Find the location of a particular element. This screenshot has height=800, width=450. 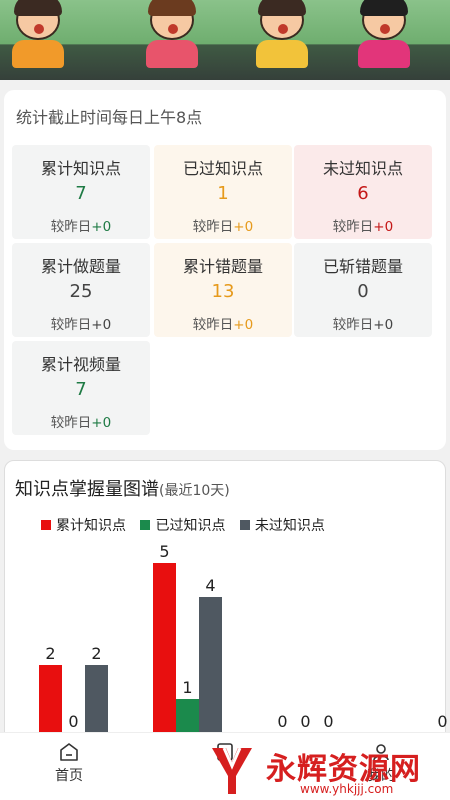

tile-total-wrong: 累计错题量 13 较昨日+0 is located at coordinates (223, 290).